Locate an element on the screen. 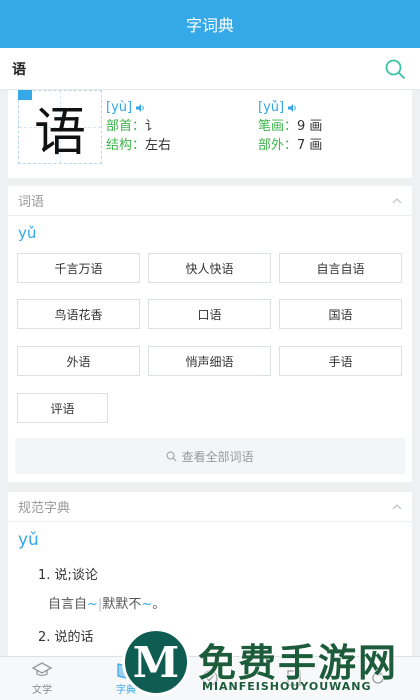 The height and width of the screenshot is (700, 420). structure-label: 结构： is located at coordinates (126, 145).